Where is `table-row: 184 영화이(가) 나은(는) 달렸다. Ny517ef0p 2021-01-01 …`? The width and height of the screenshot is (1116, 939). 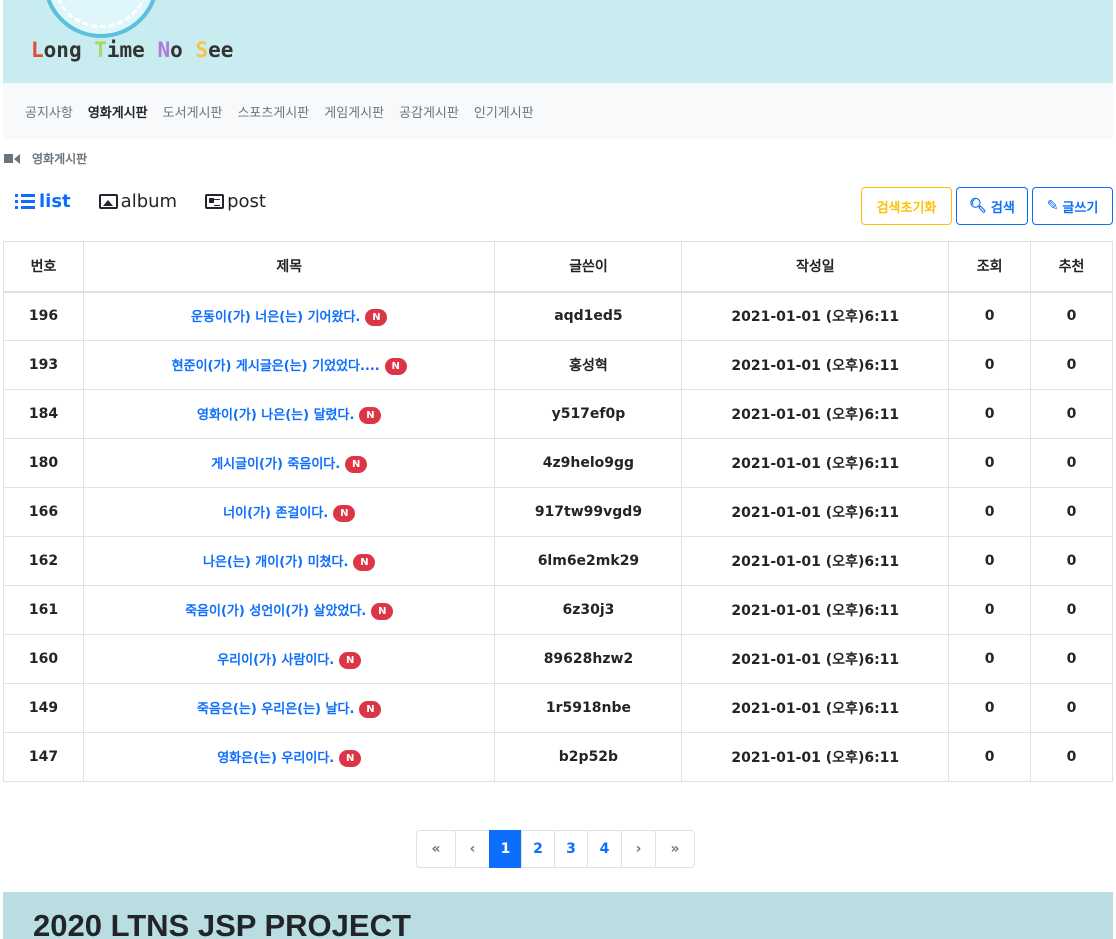
table-row: 184 영화이(가) 나은(는) 달렸다. Ny517ef0p 2021-01-01 … is located at coordinates (558, 414).